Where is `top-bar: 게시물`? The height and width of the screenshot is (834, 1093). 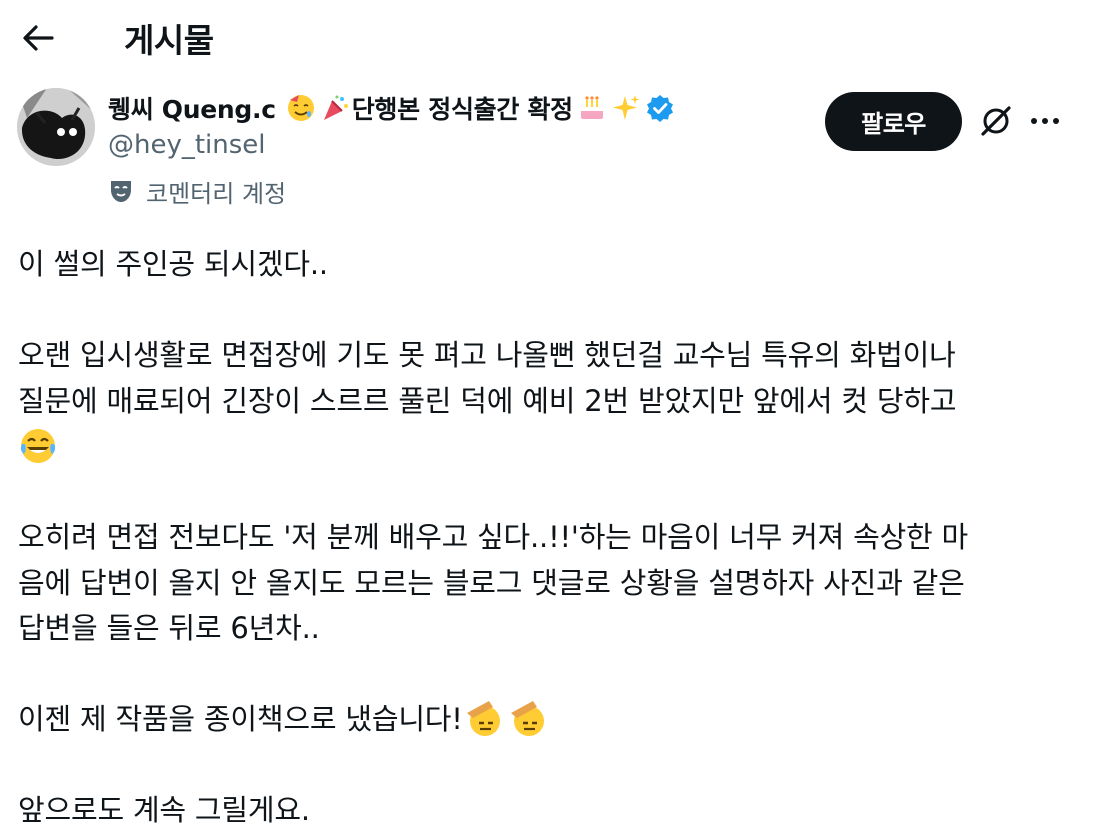 top-bar: 게시물 is located at coordinates (546, 39).